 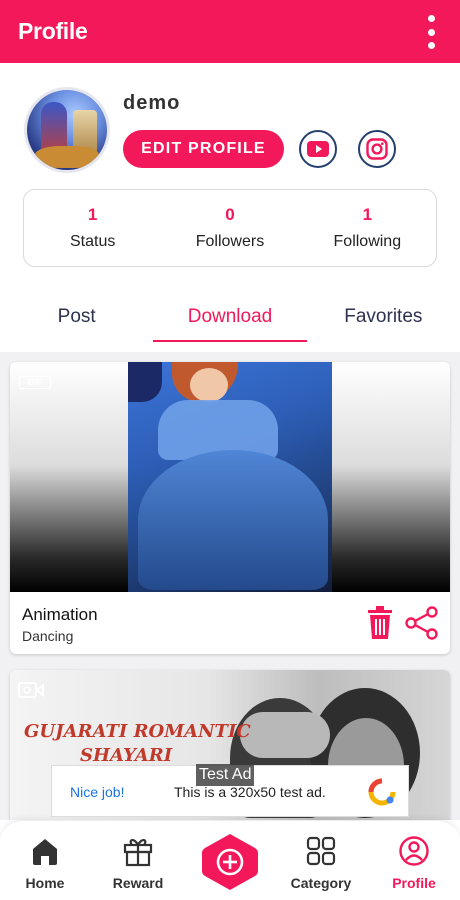 What do you see at coordinates (31, 690) in the screenshot?
I see `video-camera-icon` at bounding box center [31, 690].